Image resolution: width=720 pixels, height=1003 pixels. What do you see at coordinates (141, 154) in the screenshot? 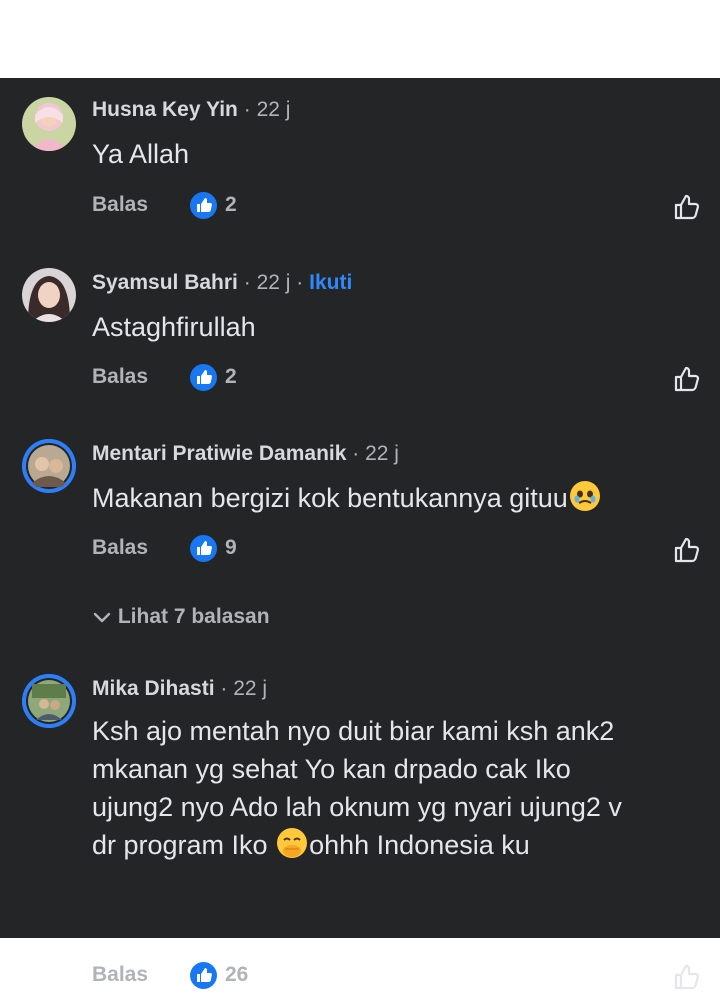
I see `comment-text: Ya Allah` at bounding box center [141, 154].